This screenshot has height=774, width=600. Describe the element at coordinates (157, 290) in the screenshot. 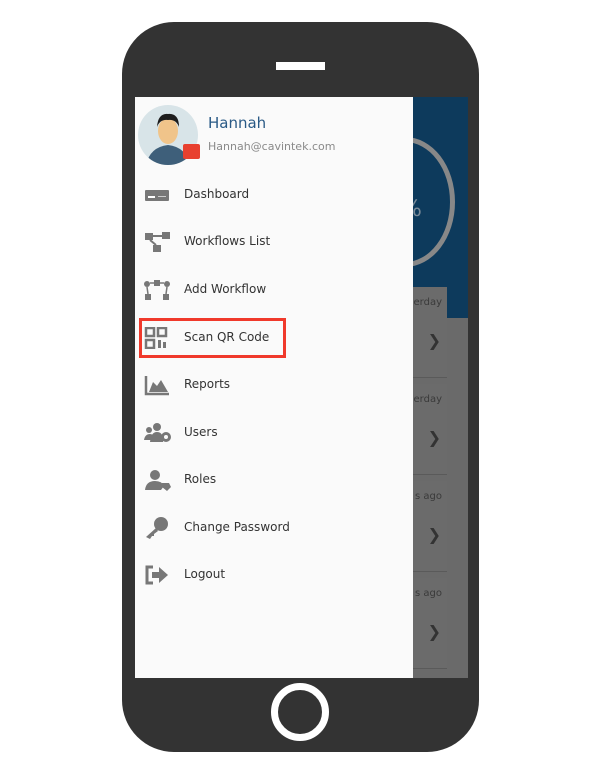

I see `add-workflow-icon` at that location.